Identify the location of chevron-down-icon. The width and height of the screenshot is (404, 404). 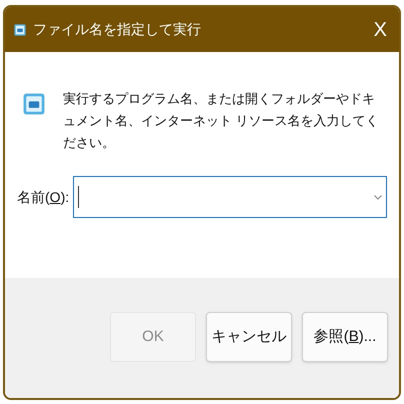
(378, 197).